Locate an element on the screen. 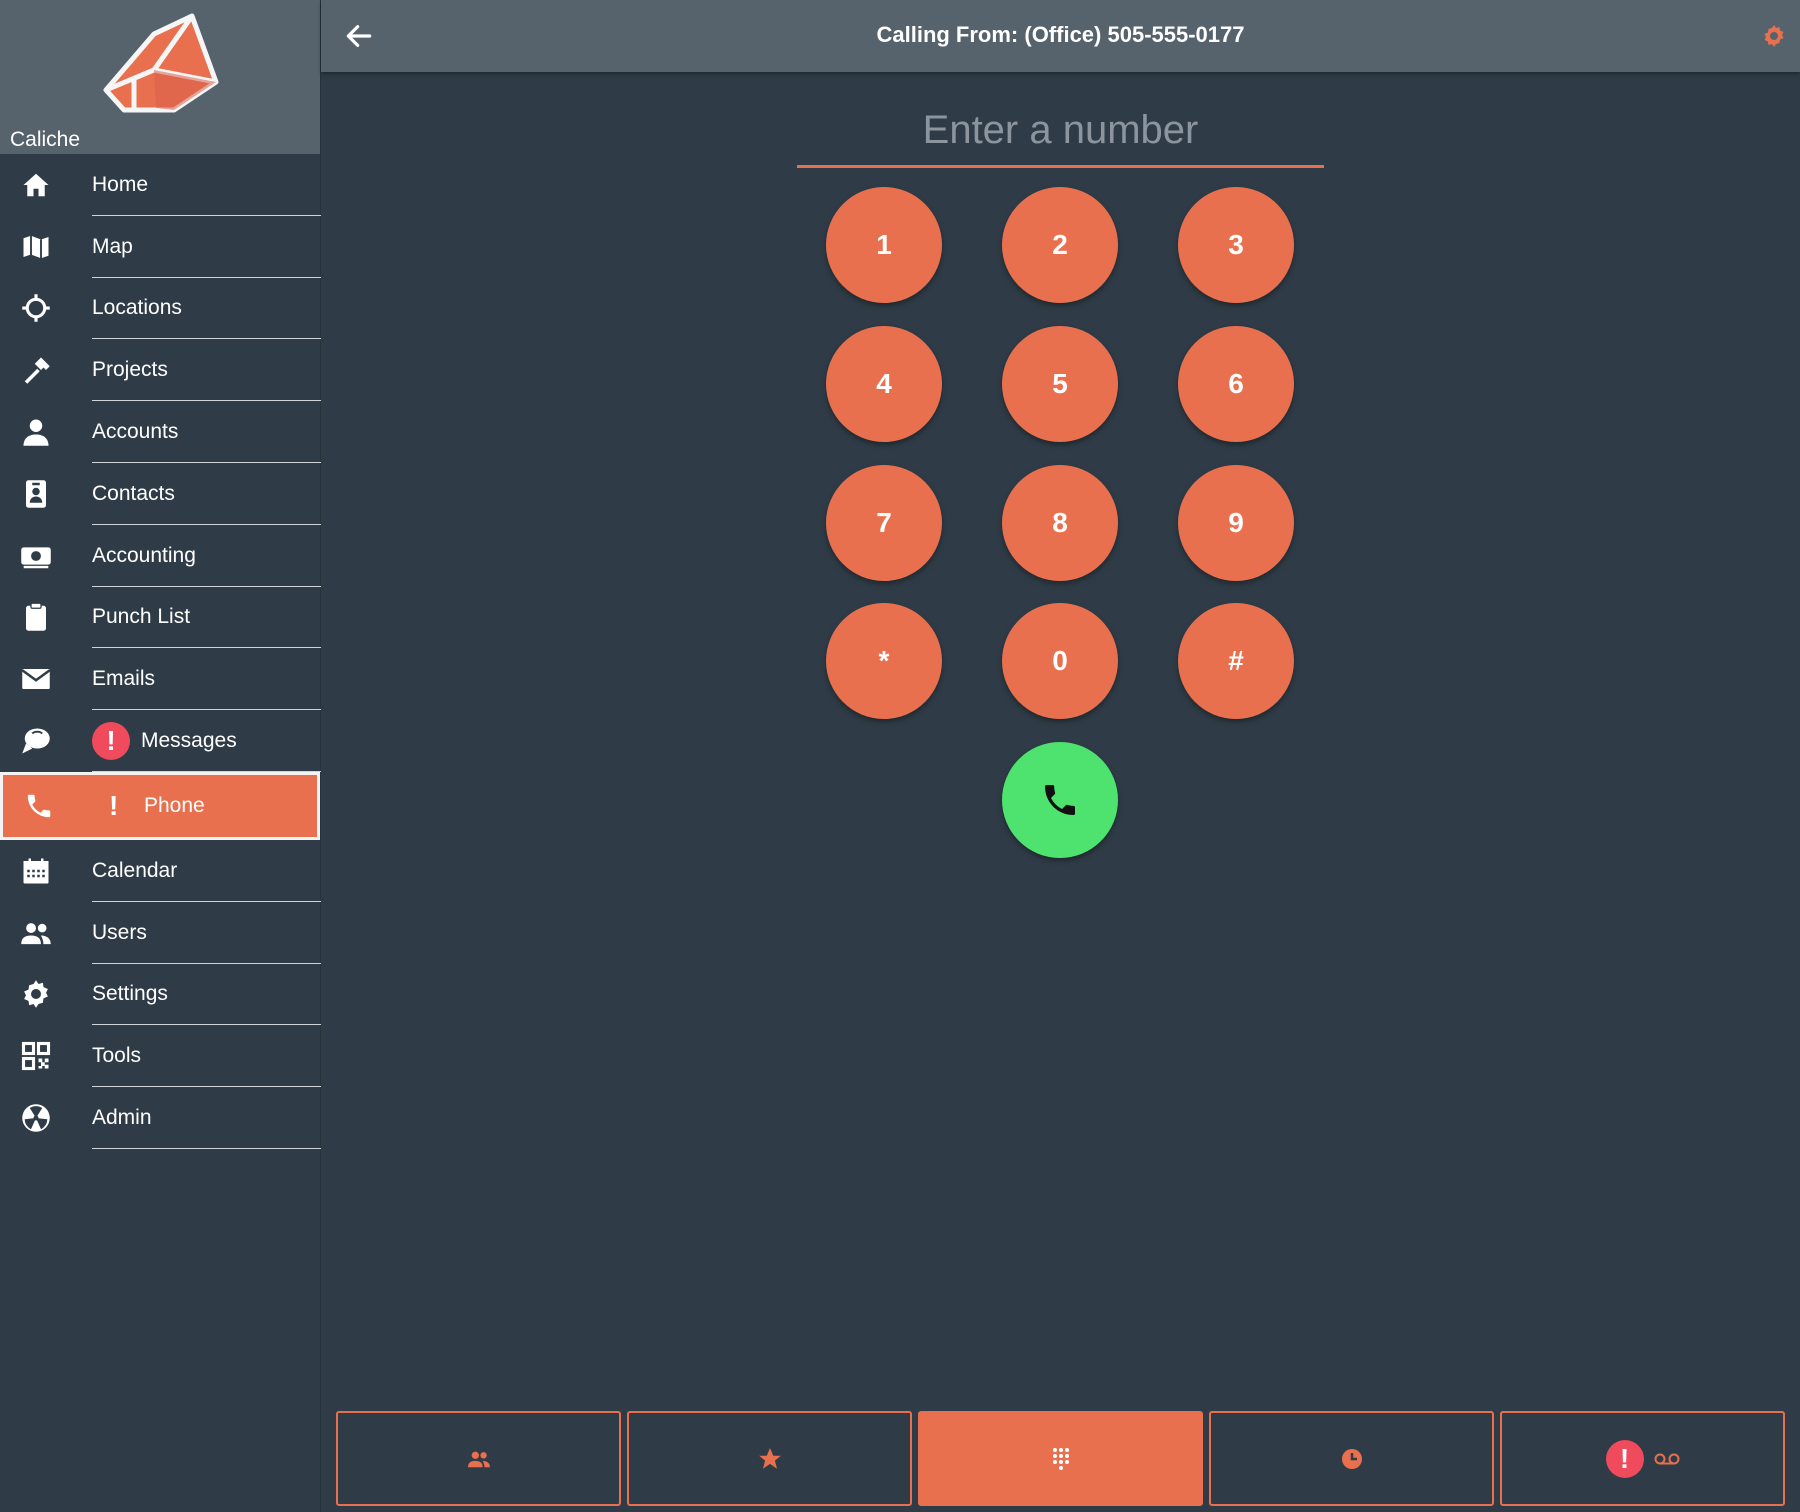  keypad-key-4: 4 is located at coordinates (884, 384).